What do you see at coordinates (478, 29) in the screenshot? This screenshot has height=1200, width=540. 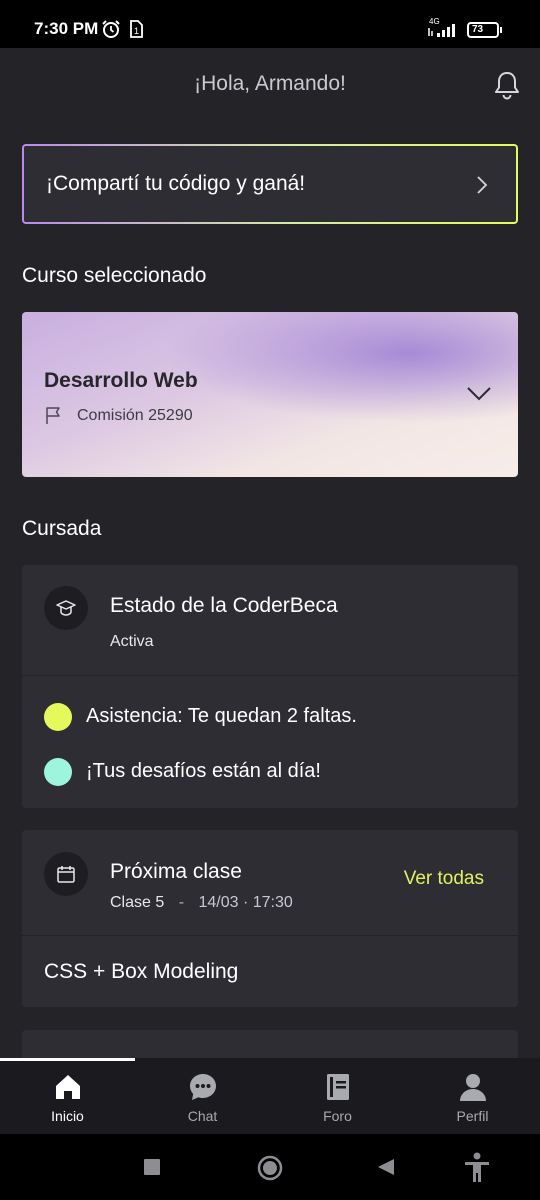 I see `battery-level: 73` at bounding box center [478, 29].